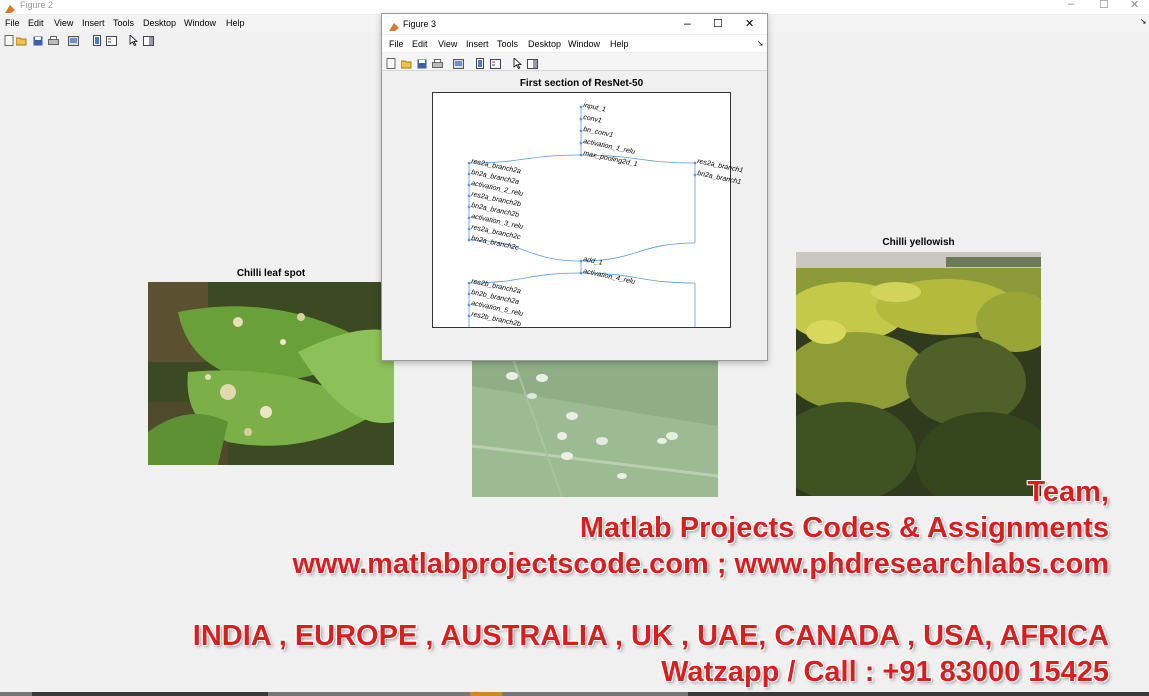 This screenshot has height=696, width=1149. What do you see at coordinates (1104, 5) in the screenshot?
I see `maximize-button: ☐` at bounding box center [1104, 5].